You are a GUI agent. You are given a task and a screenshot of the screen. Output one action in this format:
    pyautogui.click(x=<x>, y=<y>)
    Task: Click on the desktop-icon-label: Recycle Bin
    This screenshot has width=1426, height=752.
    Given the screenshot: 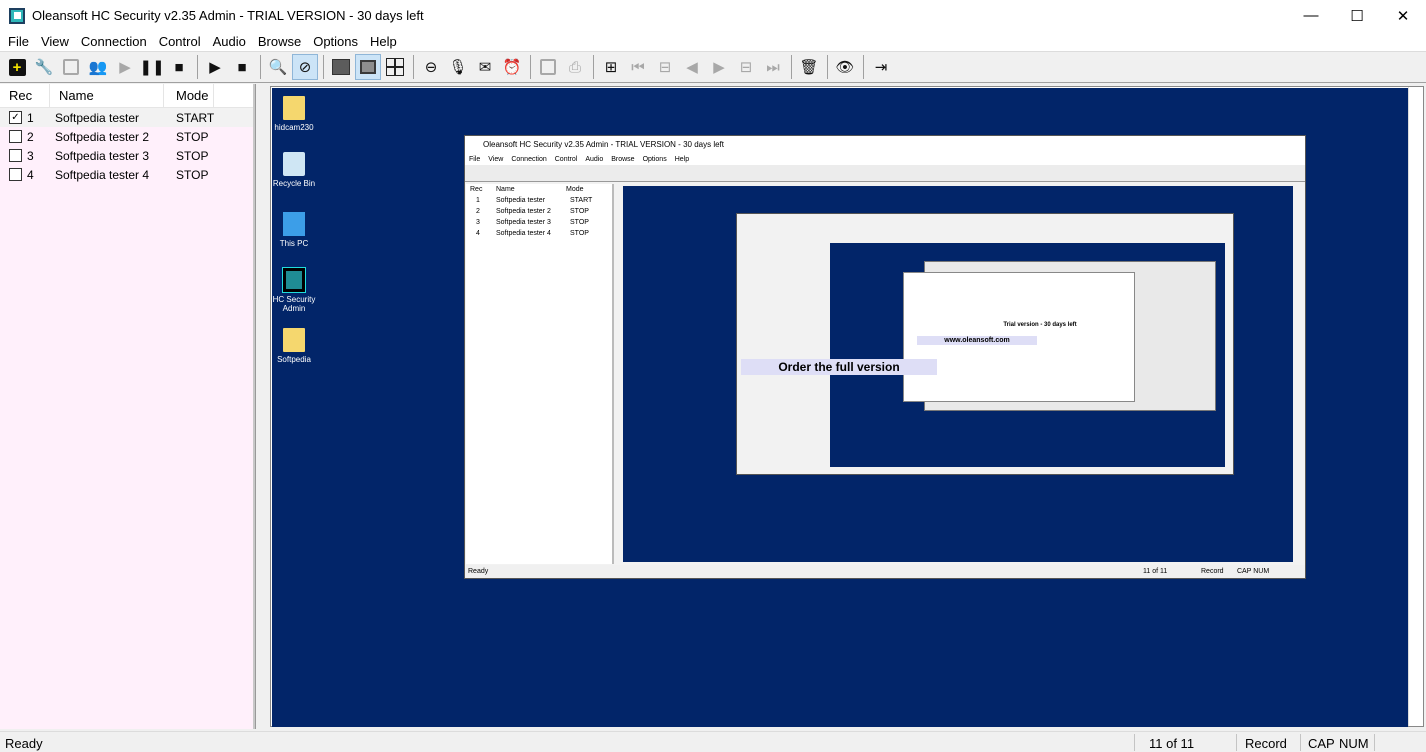 What is the action you would take?
    pyautogui.click(x=294, y=183)
    